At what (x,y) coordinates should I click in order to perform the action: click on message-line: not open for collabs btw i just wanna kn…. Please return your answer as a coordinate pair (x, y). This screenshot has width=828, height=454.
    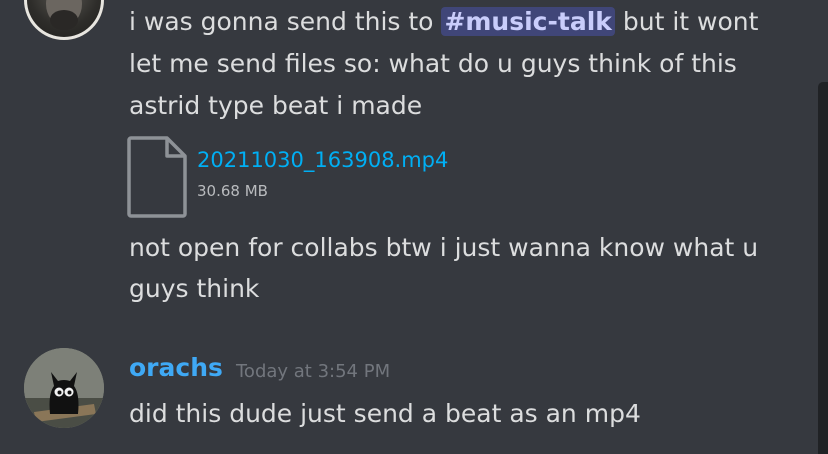
    Looking at the image, I should click on (444, 247).